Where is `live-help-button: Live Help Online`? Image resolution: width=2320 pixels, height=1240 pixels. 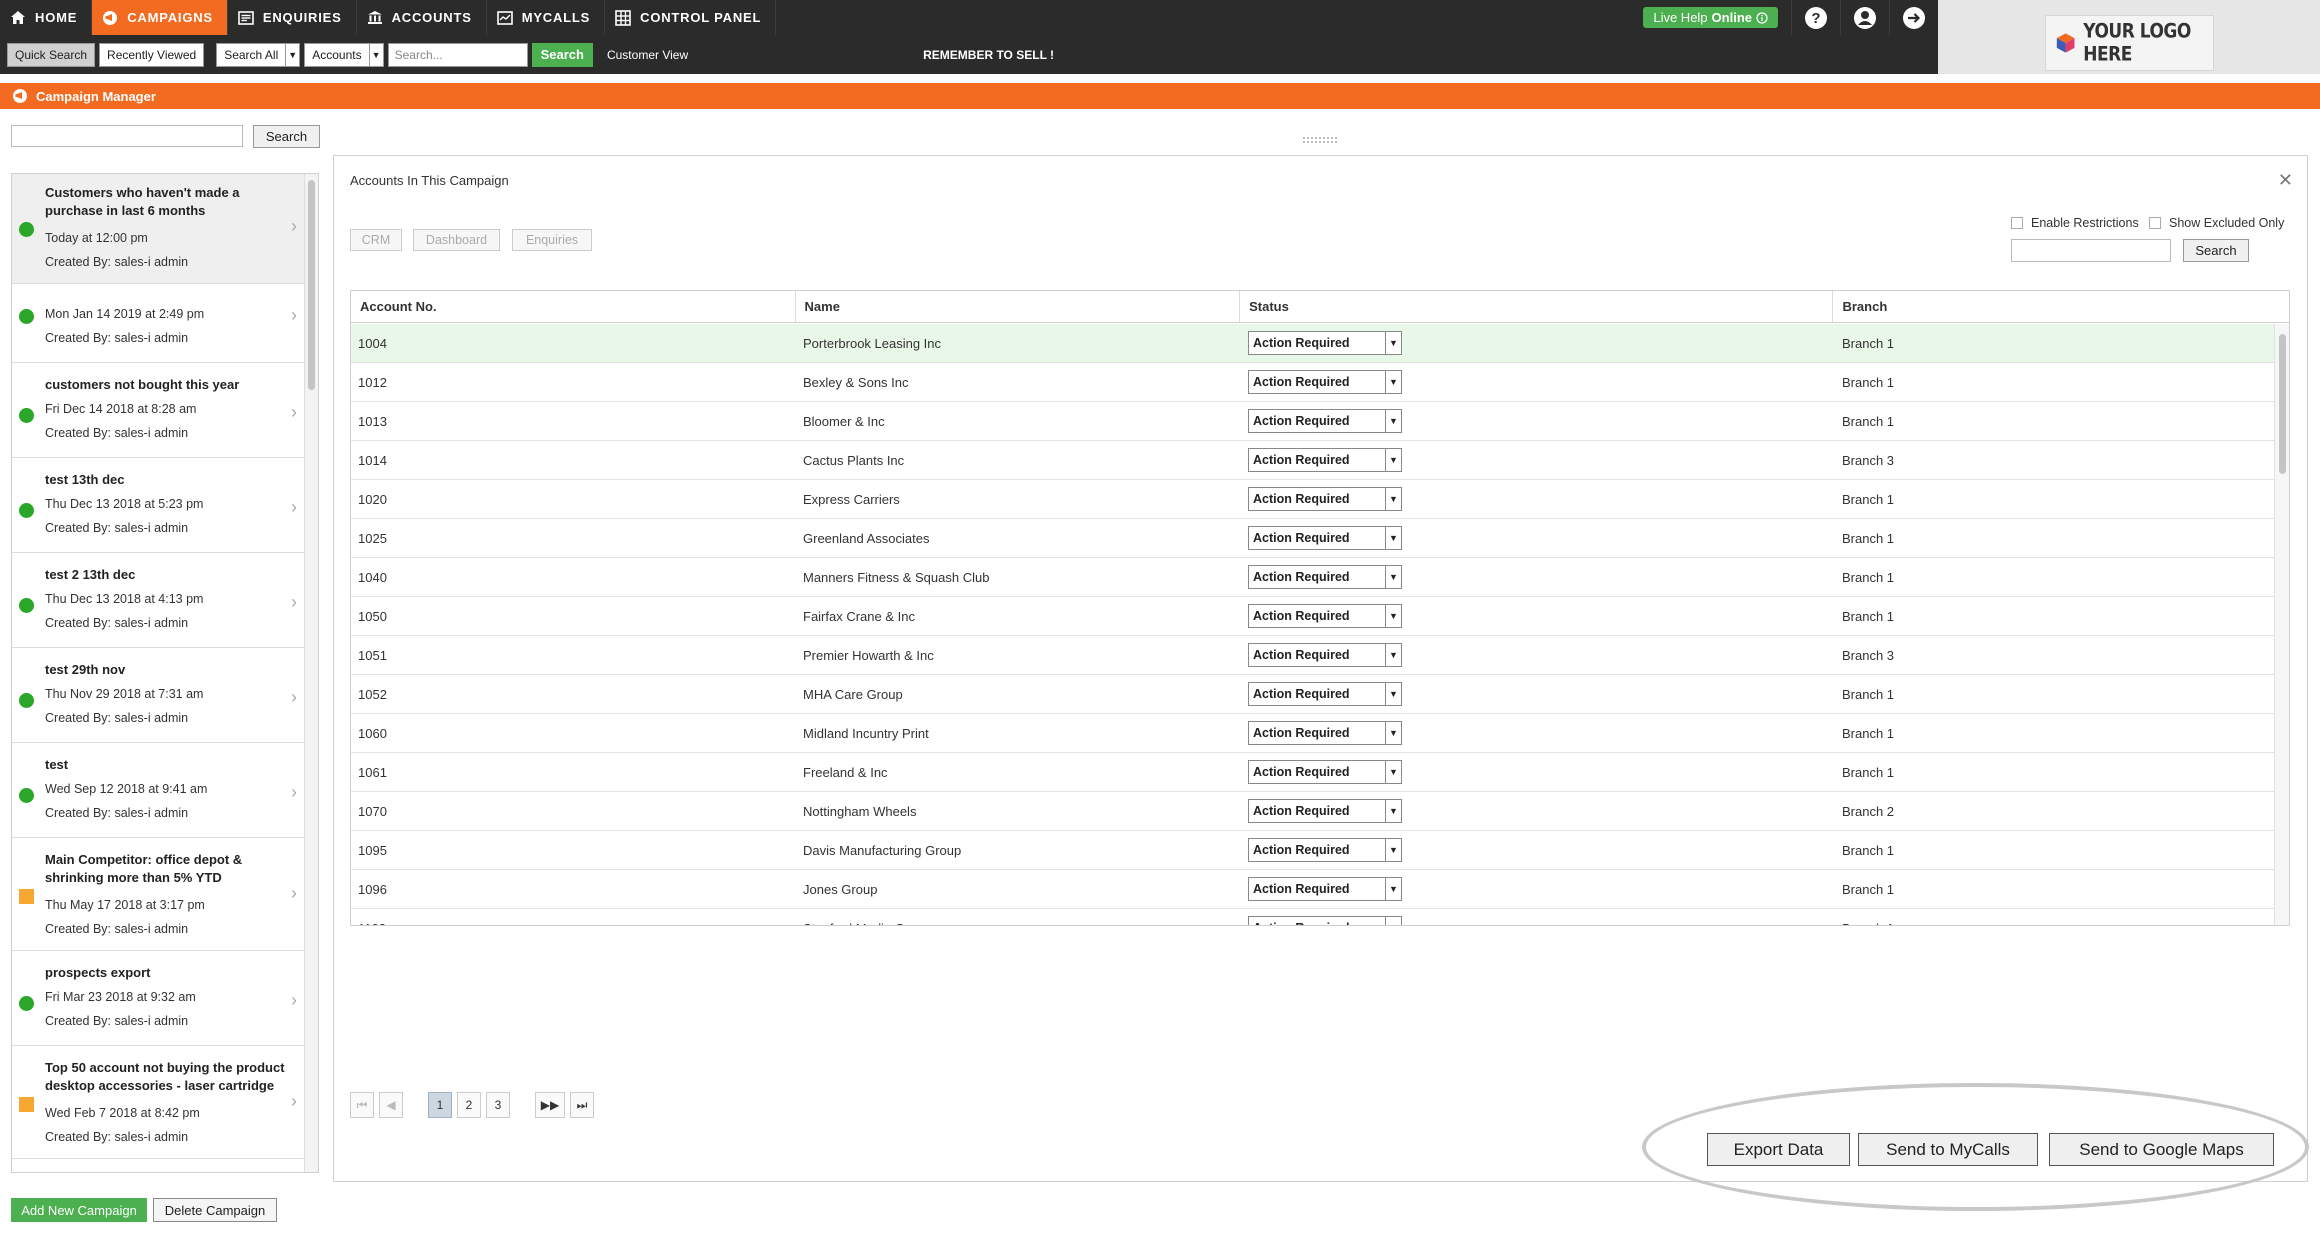 live-help-button: Live Help Online is located at coordinates (1710, 17).